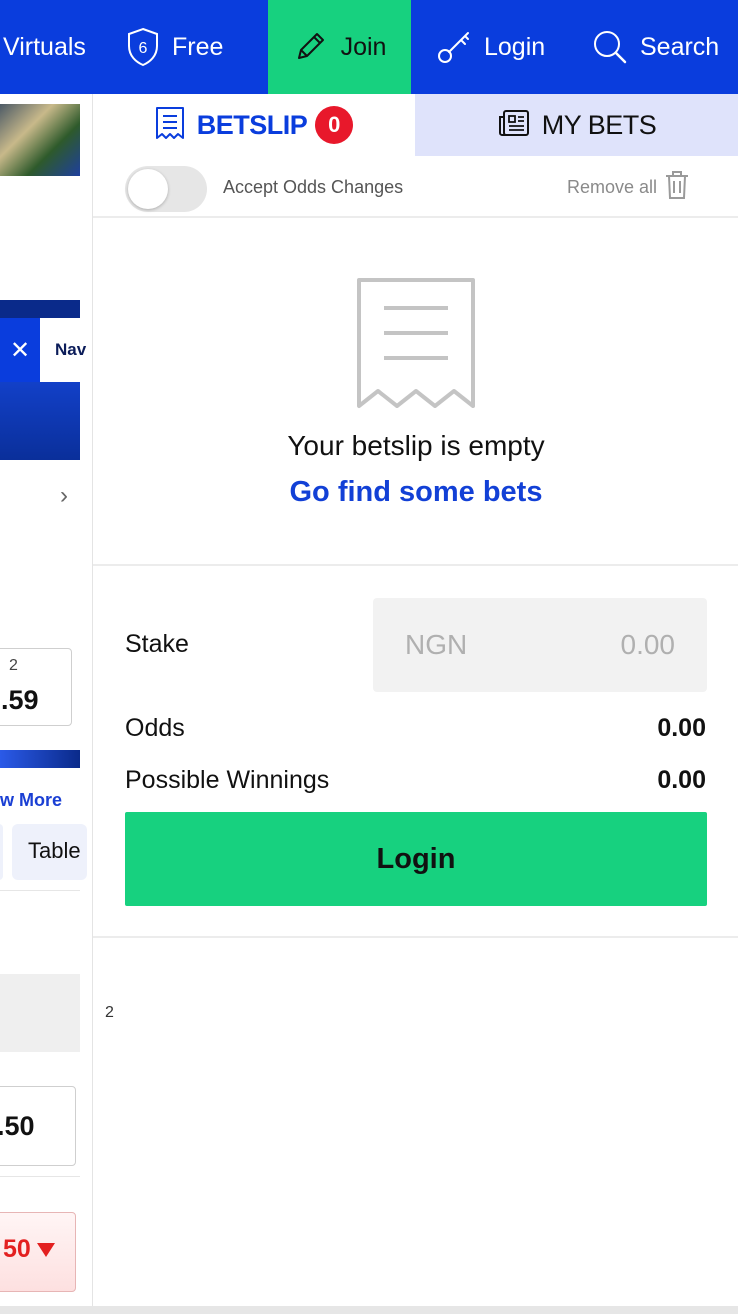 Image resolution: width=738 pixels, height=1314 pixels. Describe the element at coordinates (454, 47) in the screenshot. I see `key-icon` at that location.